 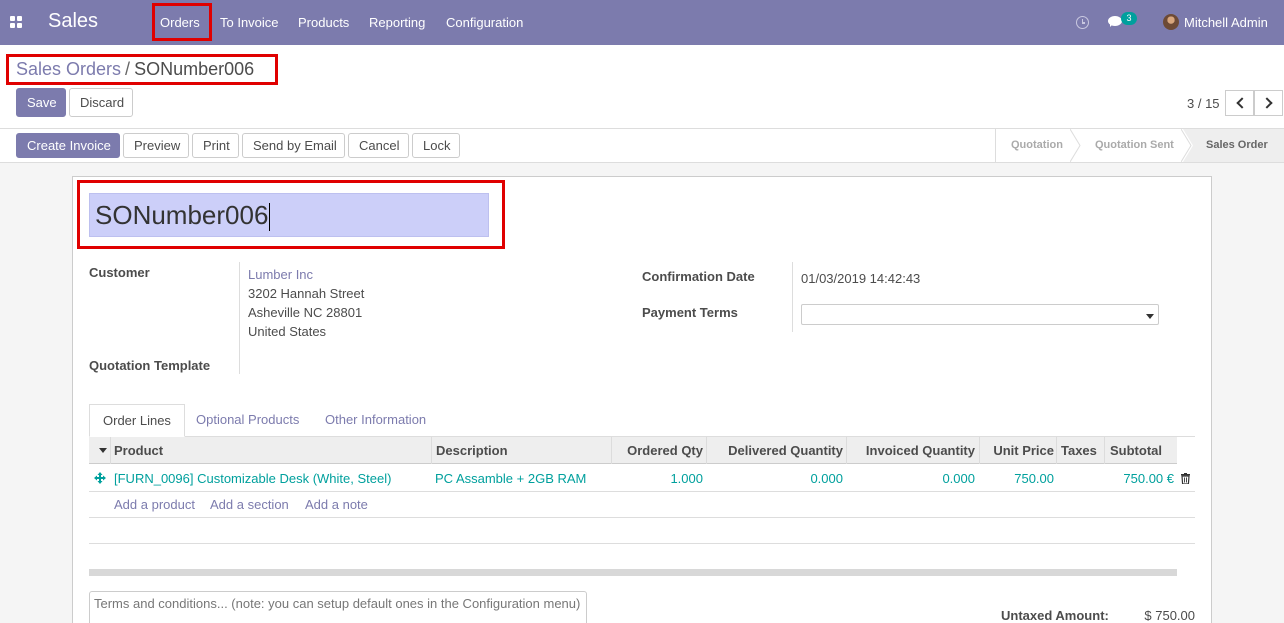 I want to click on line-unit-price: 750.00, so click(x=1034, y=478).